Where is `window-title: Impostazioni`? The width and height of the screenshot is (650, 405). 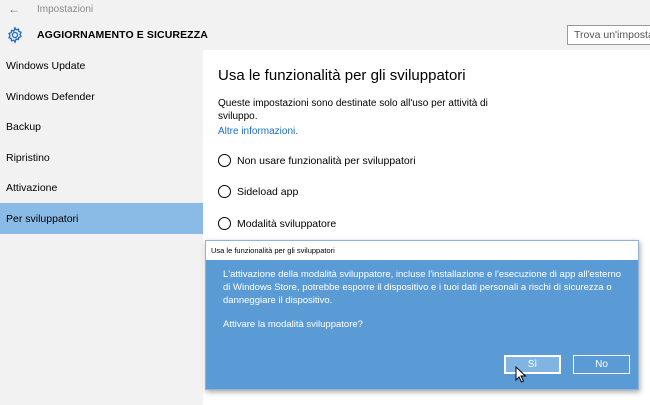
window-title: Impostazioni is located at coordinates (65, 9).